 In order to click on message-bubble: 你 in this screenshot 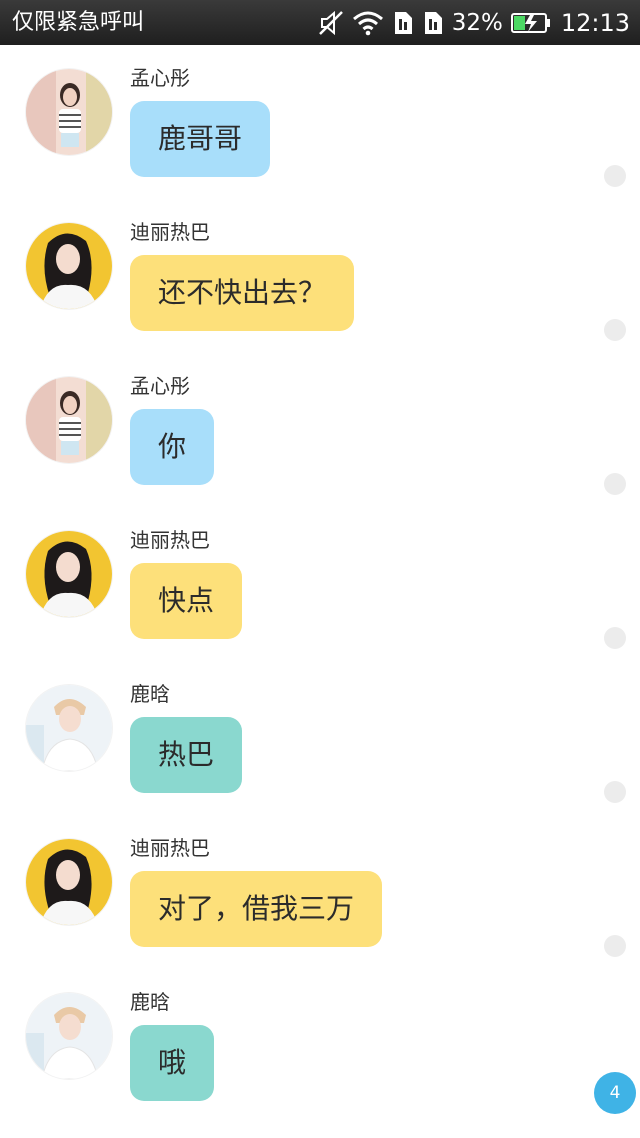, I will do `click(172, 447)`.